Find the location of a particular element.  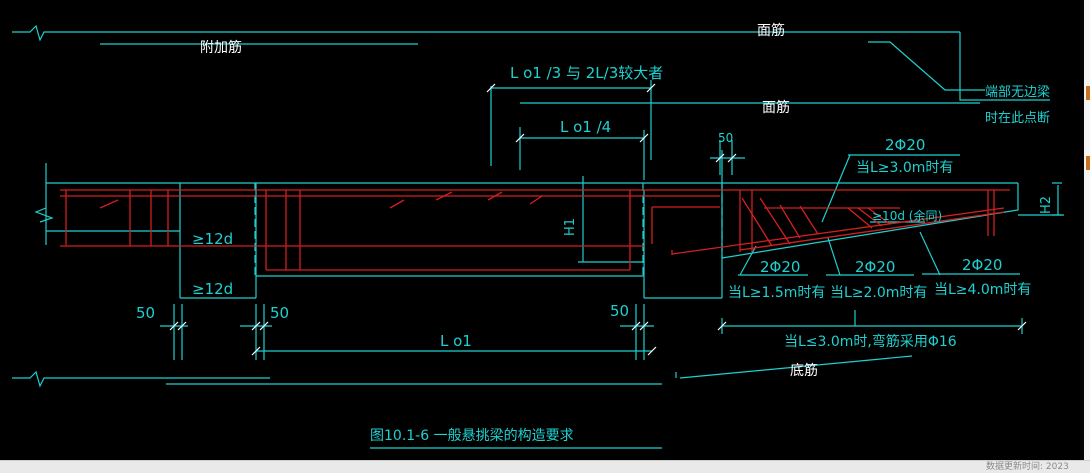

ge-12d-bottom-label: ≥12d is located at coordinates (212, 289).